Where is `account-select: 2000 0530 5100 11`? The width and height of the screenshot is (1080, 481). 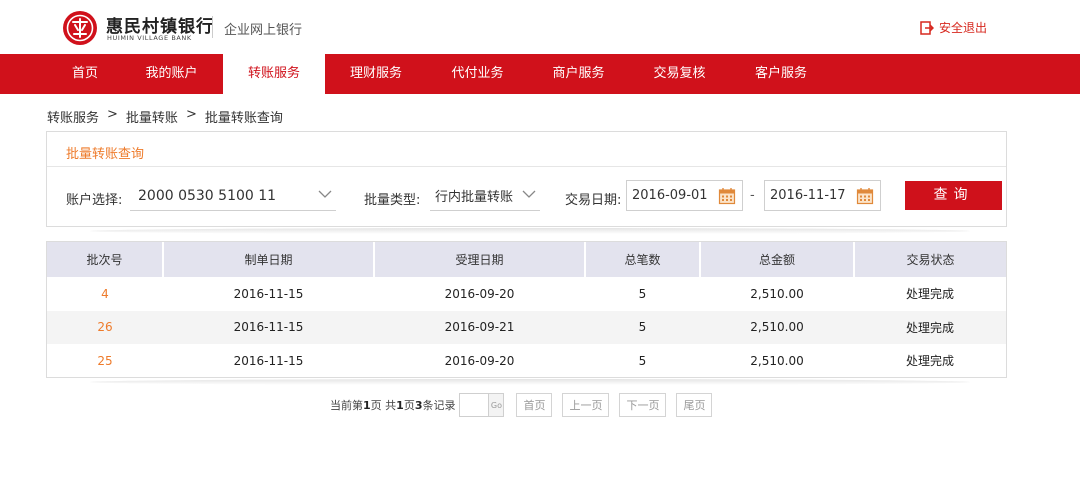 account-select: 2000 0530 5100 11 is located at coordinates (233, 196).